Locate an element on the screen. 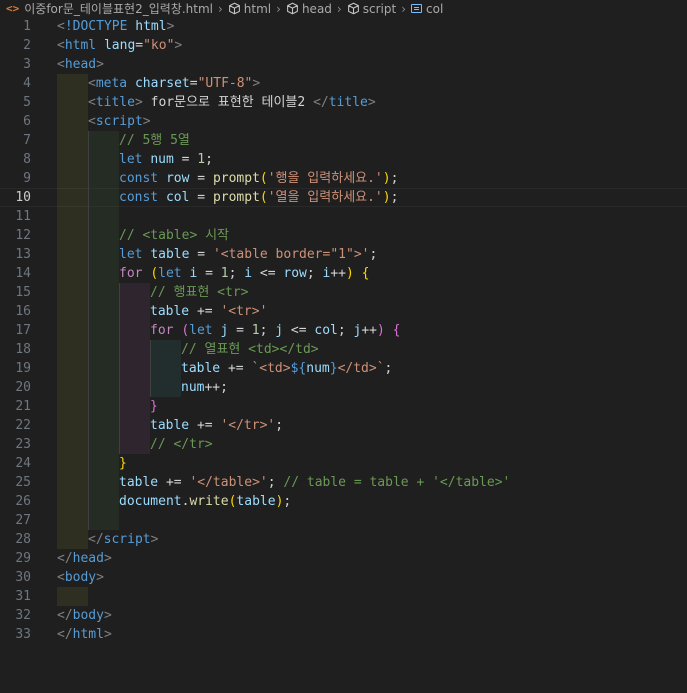  code-text: </head> is located at coordinates (84, 558).